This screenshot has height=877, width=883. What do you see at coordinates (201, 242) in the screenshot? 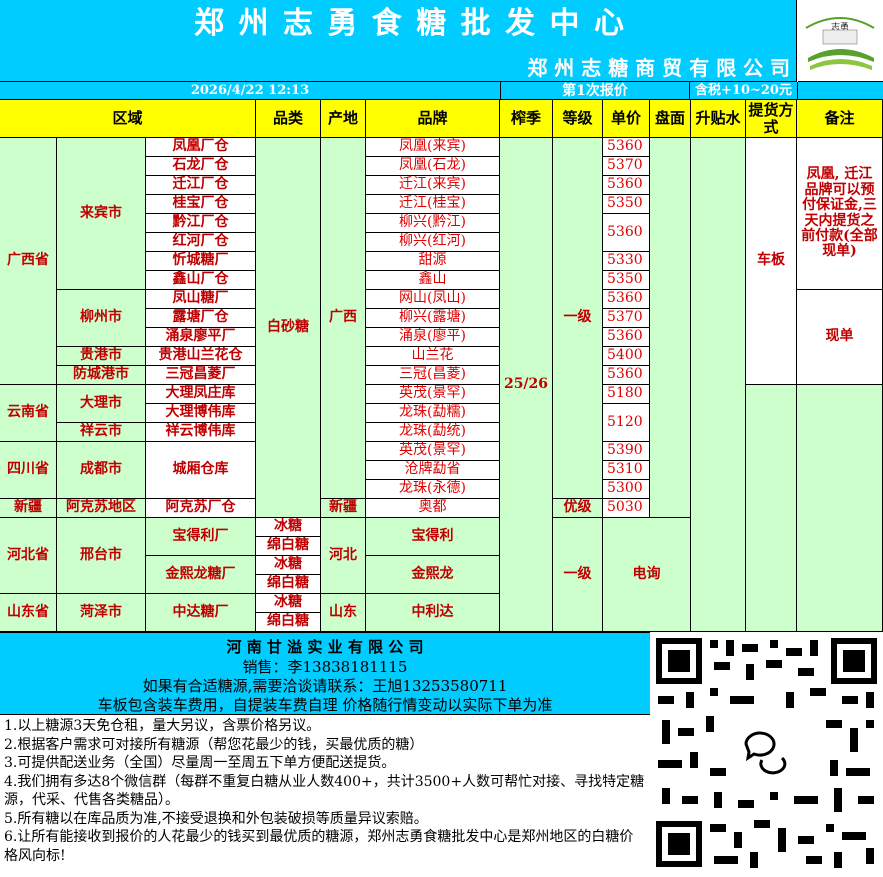
I see `warehouse-cell: 红河厂仓` at bounding box center [201, 242].